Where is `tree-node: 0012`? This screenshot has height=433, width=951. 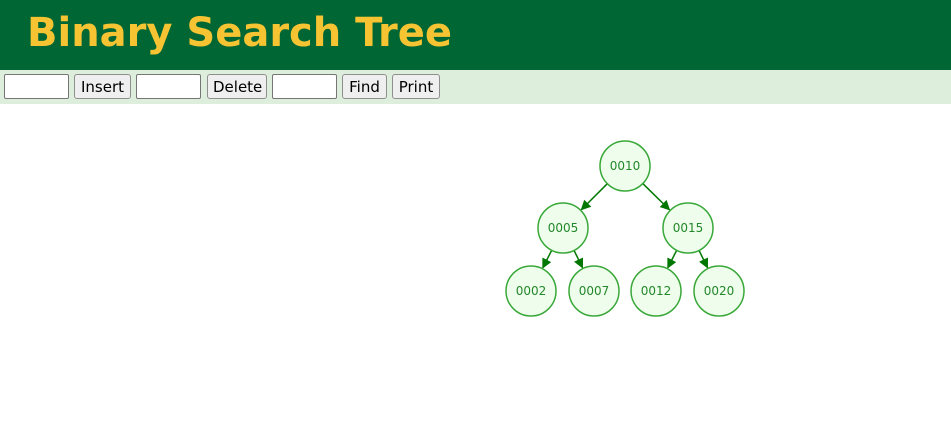
tree-node: 0012 is located at coordinates (656, 291).